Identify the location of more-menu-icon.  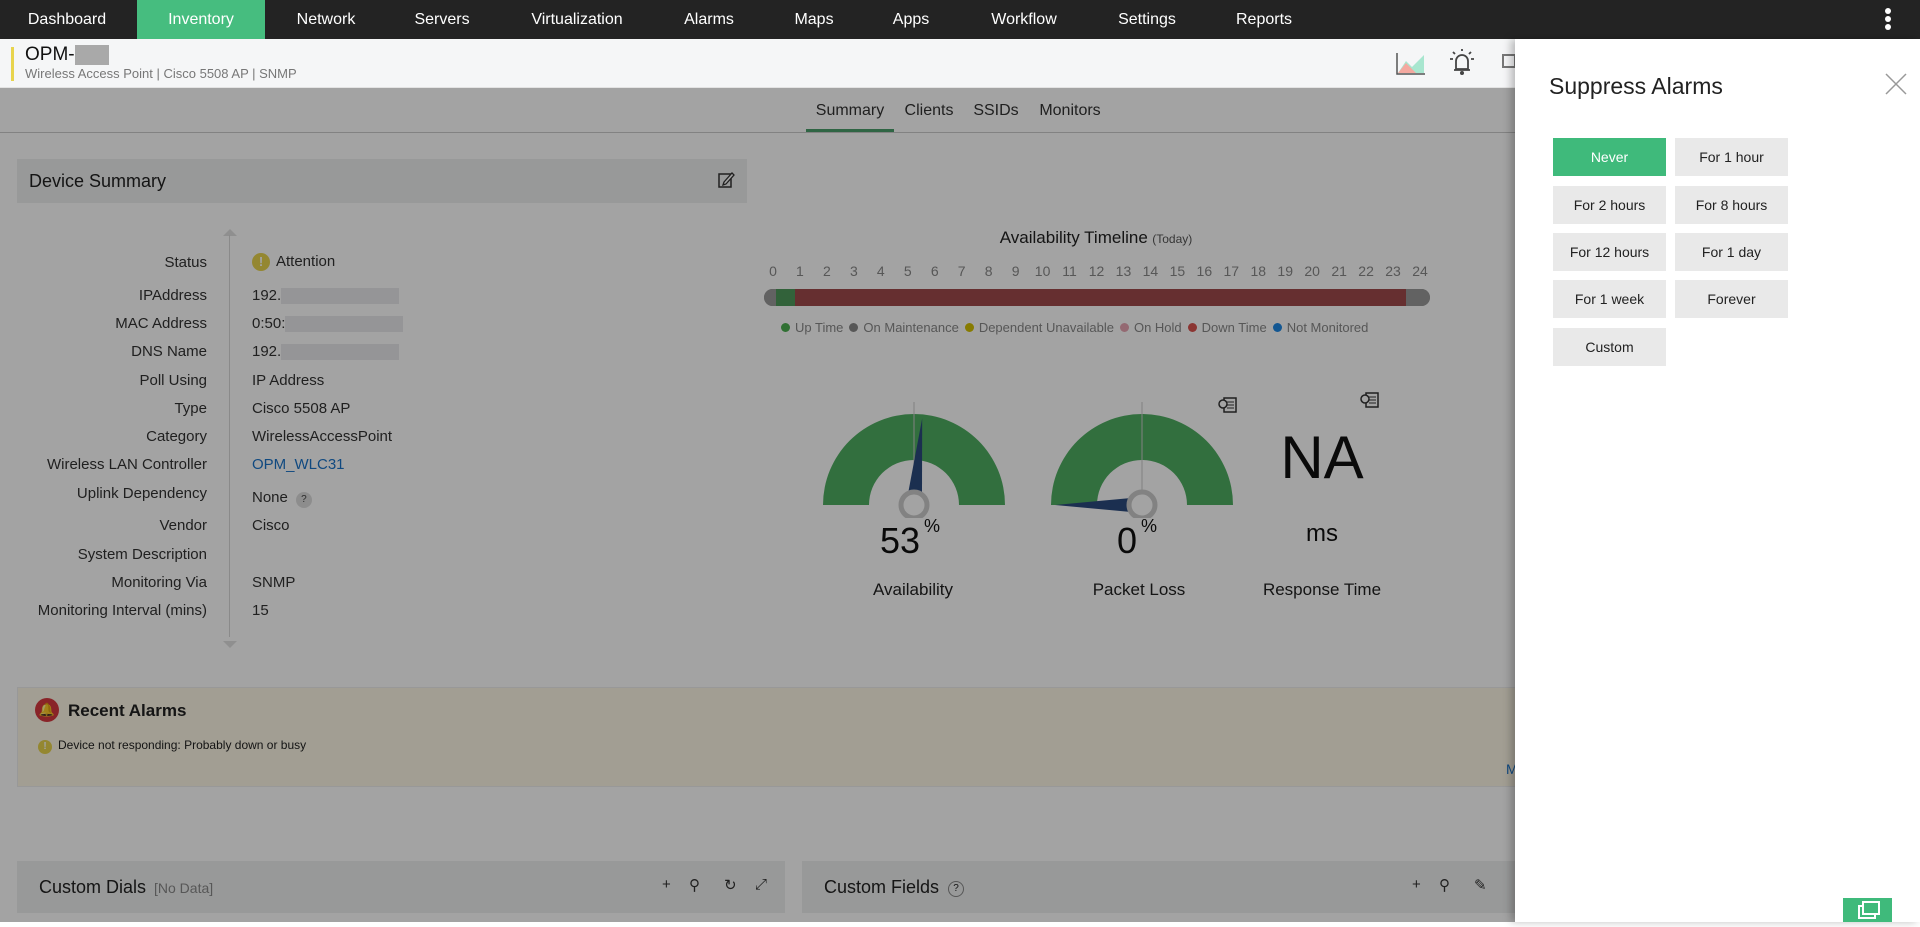
(1888, 20).